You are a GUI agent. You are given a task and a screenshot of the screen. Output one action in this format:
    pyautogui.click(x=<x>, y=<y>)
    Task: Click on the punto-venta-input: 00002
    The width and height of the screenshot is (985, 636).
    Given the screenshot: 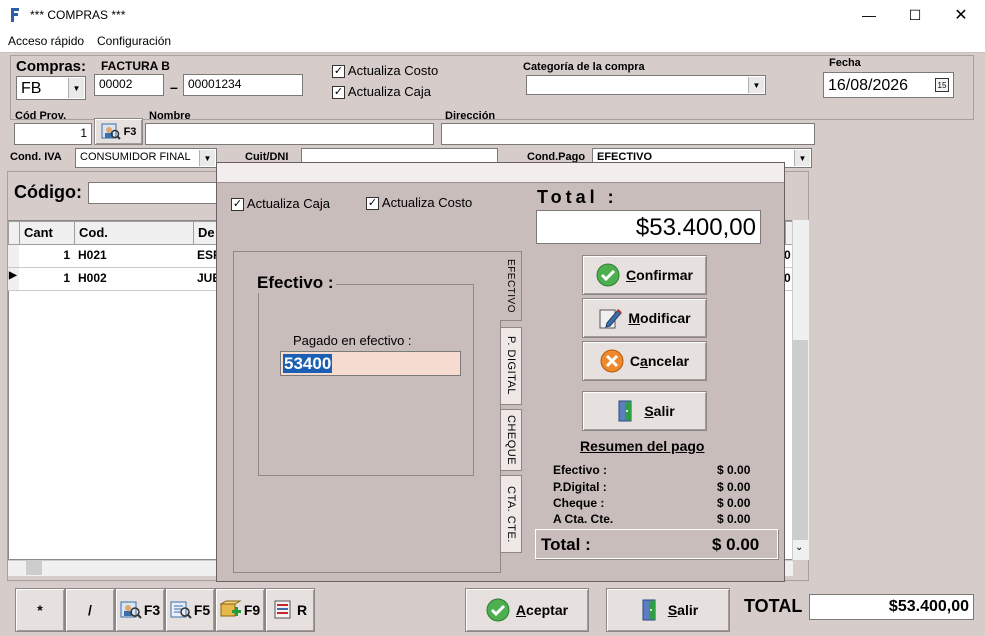 What is the action you would take?
    pyautogui.click(x=129, y=85)
    